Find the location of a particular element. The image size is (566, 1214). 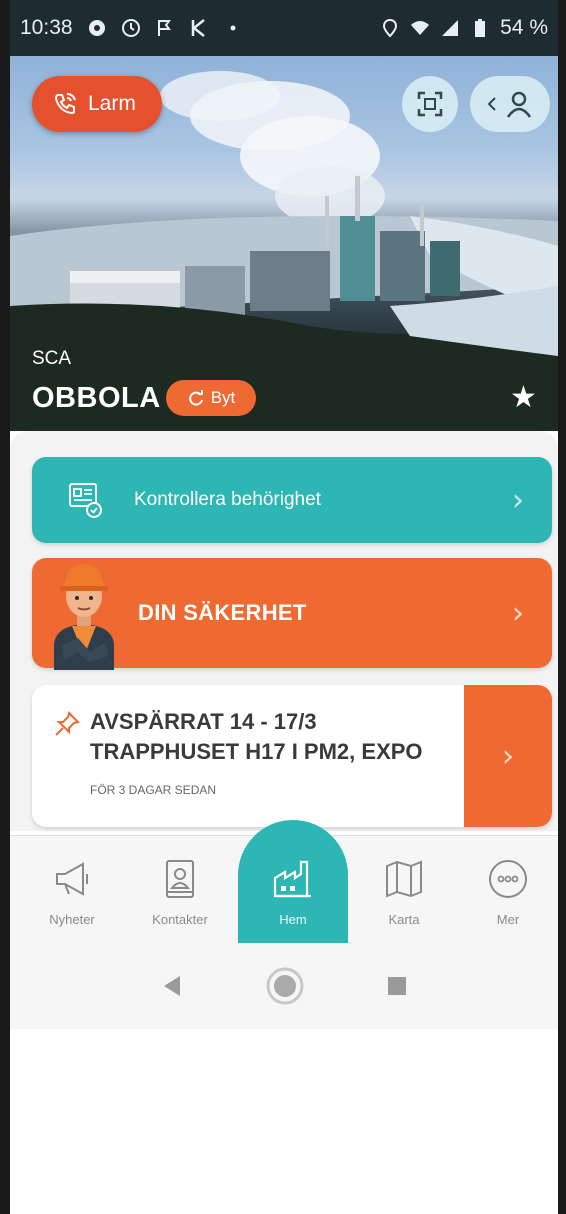

phone-alarm-icon is located at coordinates (65, 104).